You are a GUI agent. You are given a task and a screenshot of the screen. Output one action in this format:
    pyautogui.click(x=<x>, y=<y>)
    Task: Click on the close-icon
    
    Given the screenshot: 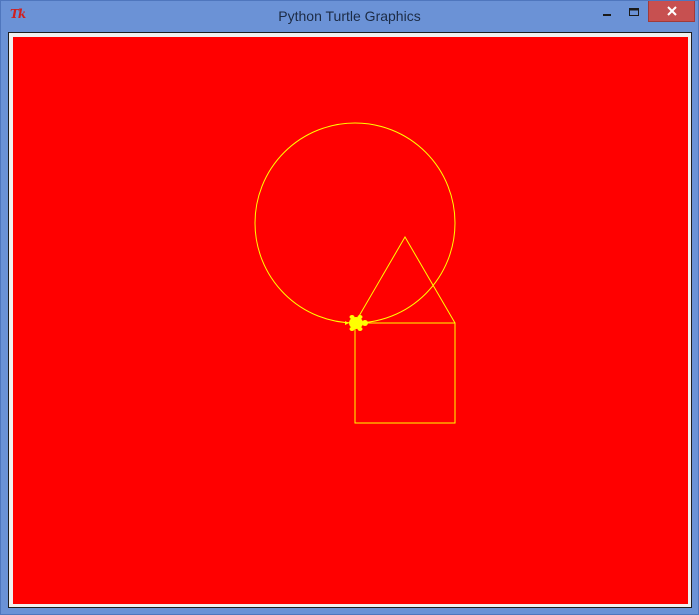 What is the action you would take?
    pyautogui.click(x=671, y=11)
    